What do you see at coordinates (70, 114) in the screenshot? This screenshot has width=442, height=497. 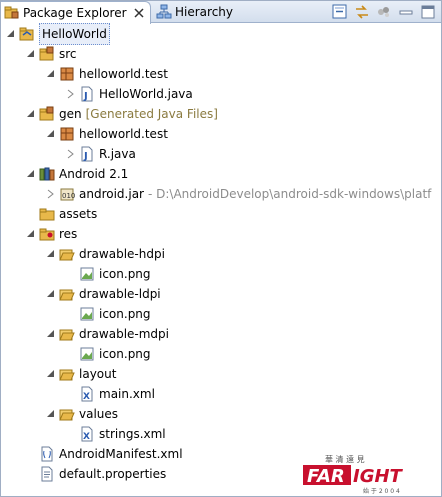 I see `tree-item-label: gen` at bounding box center [70, 114].